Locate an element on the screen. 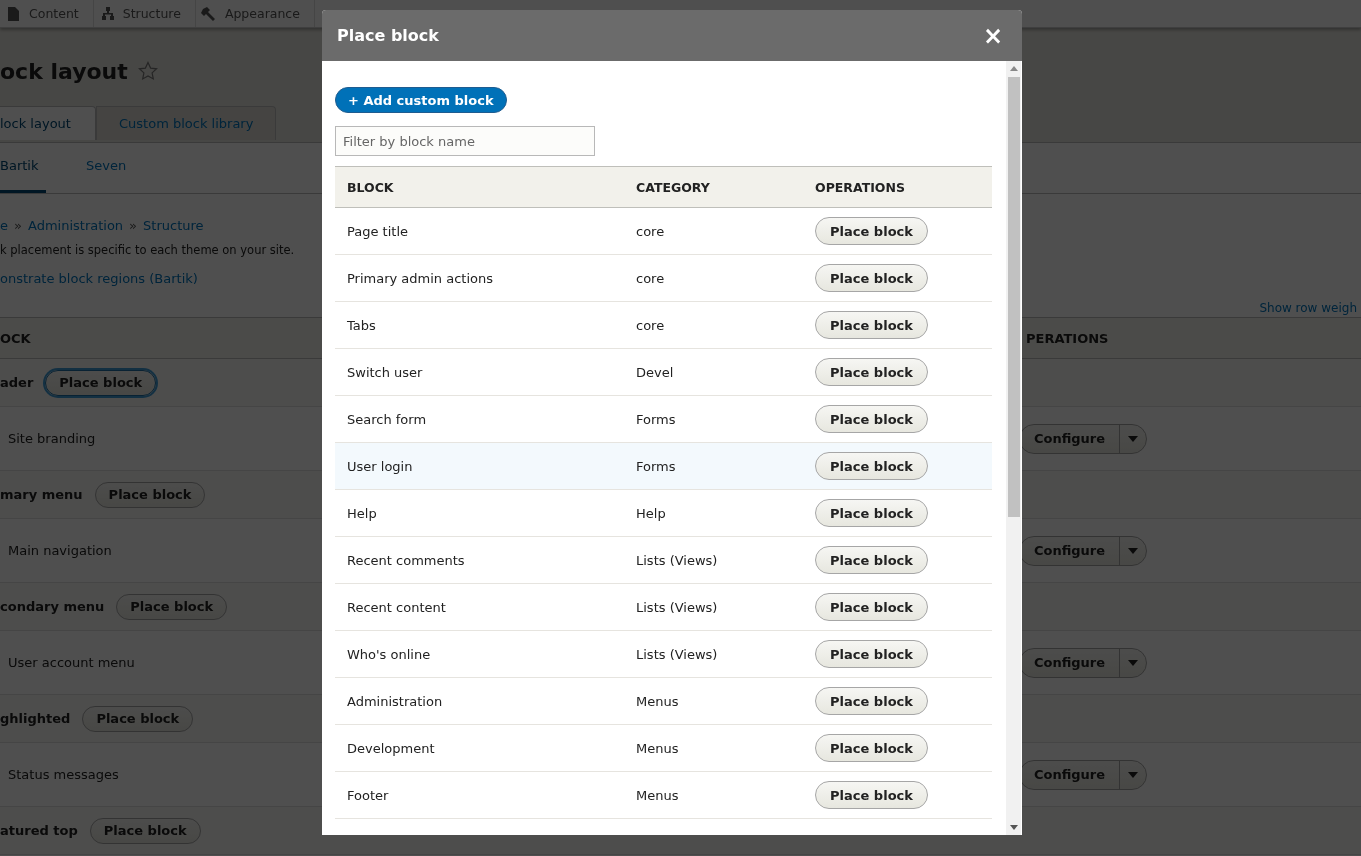 The width and height of the screenshot is (1361, 856). scroll-down-icon is located at coordinates (1013, 827).